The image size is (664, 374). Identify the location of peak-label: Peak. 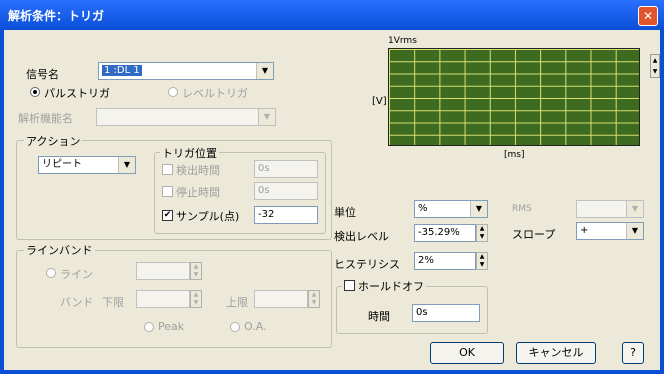
(171, 326).